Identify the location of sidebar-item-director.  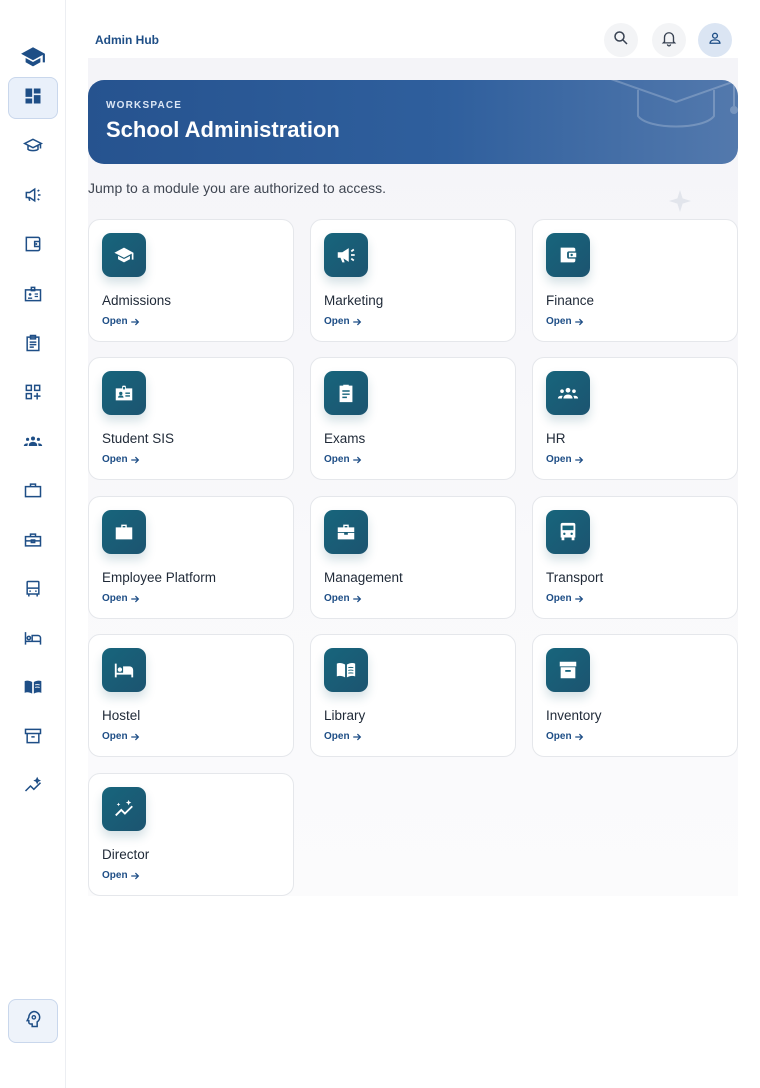
(33, 788).